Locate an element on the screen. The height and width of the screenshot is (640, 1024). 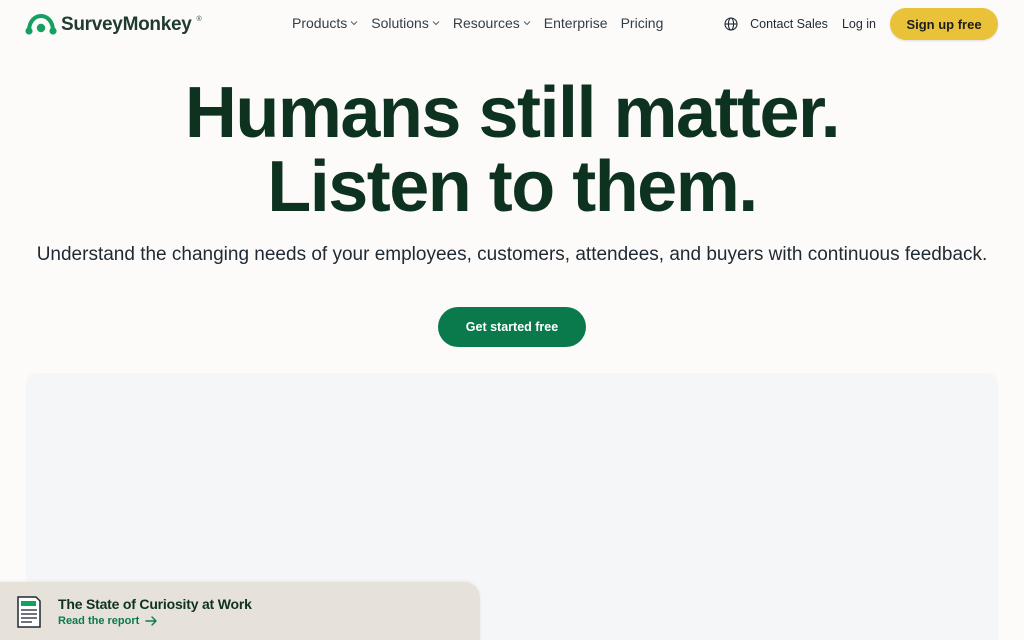
login-link: Log in is located at coordinates (859, 24).